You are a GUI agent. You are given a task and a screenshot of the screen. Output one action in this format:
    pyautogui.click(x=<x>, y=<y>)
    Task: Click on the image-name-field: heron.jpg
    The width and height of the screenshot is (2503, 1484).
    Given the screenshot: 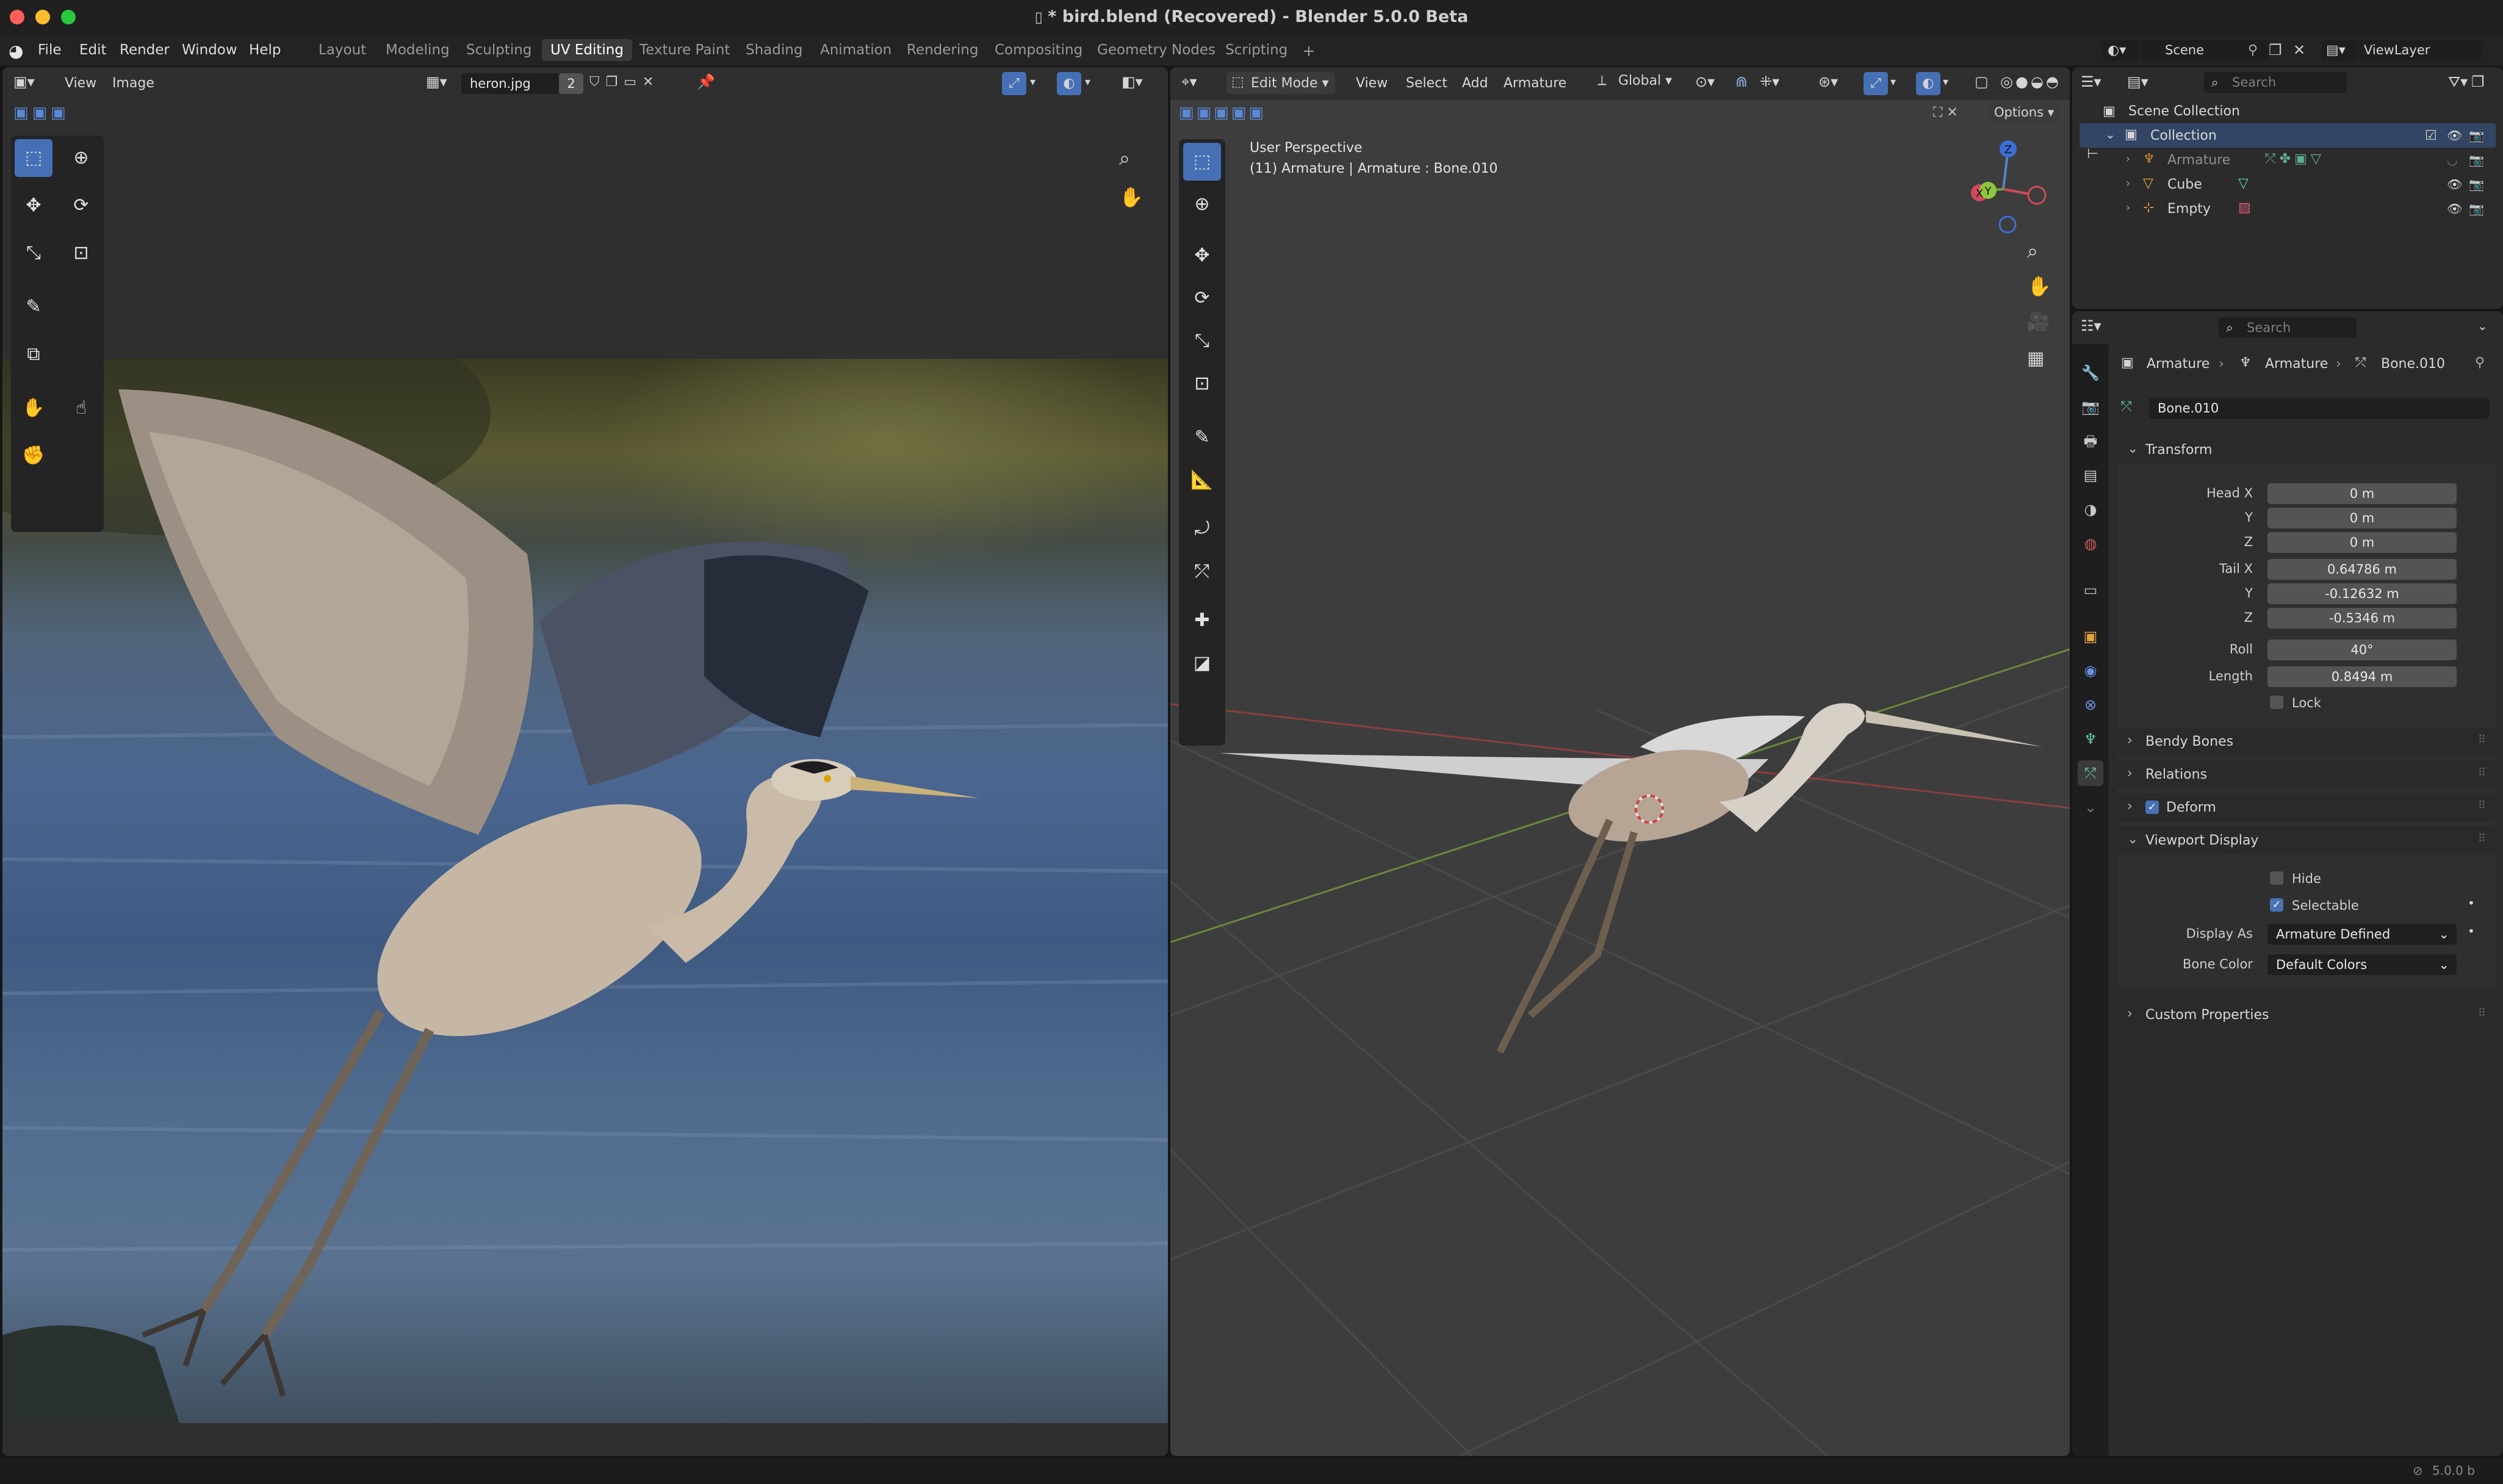 What is the action you would take?
    pyautogui.click(x=510, y=84)
    